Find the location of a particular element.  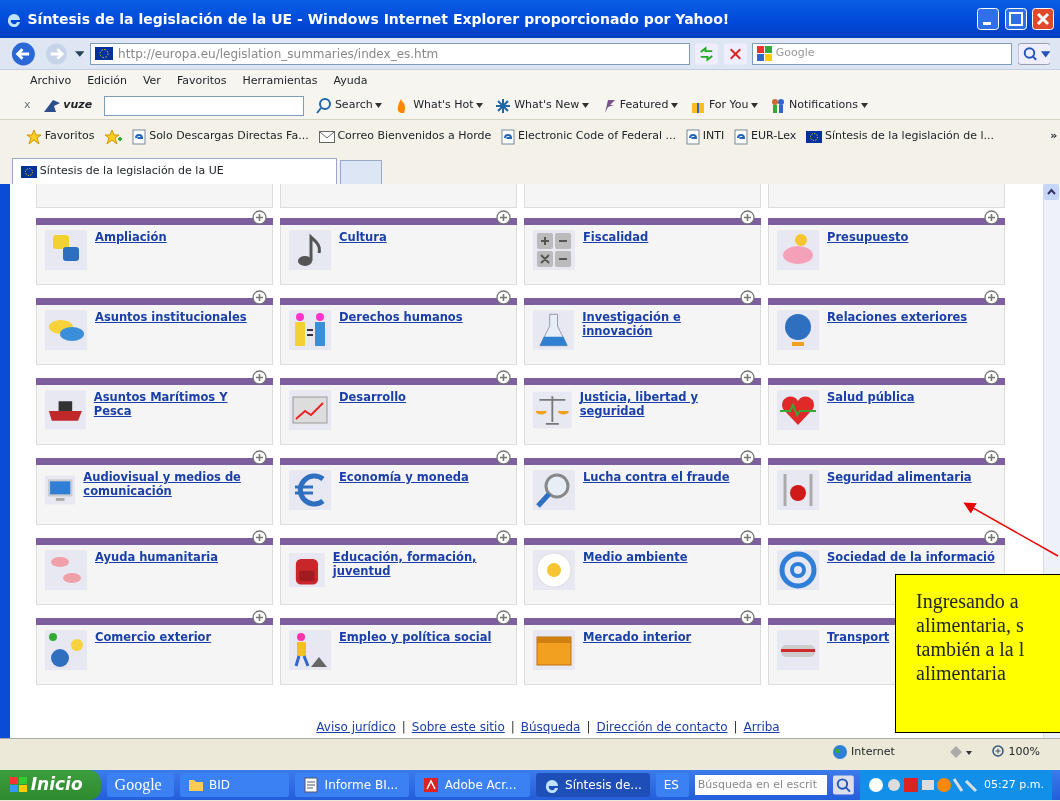

category-link: Economía y moneda is located at coordinates (404, 494).